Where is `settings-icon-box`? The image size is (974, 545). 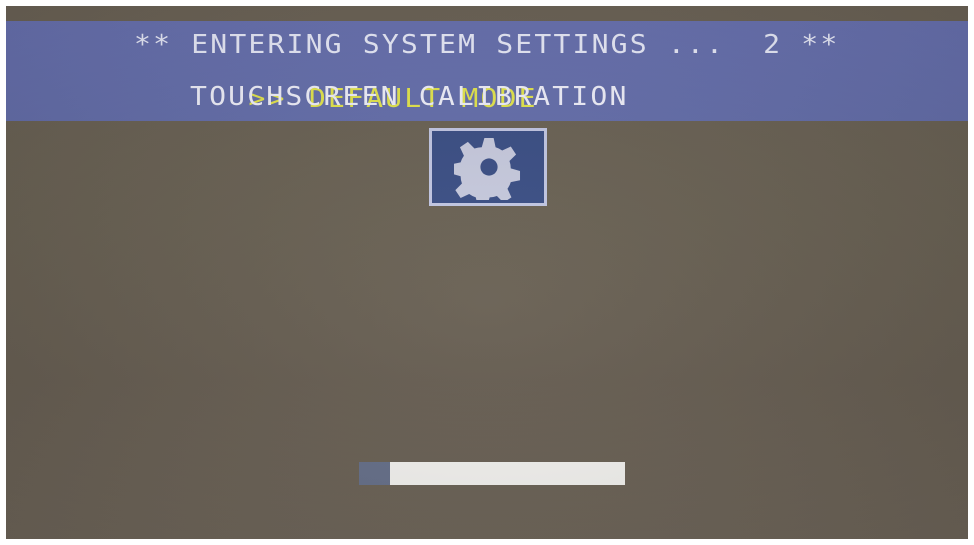 settings-icon-box is located at coordinates (488, 167).